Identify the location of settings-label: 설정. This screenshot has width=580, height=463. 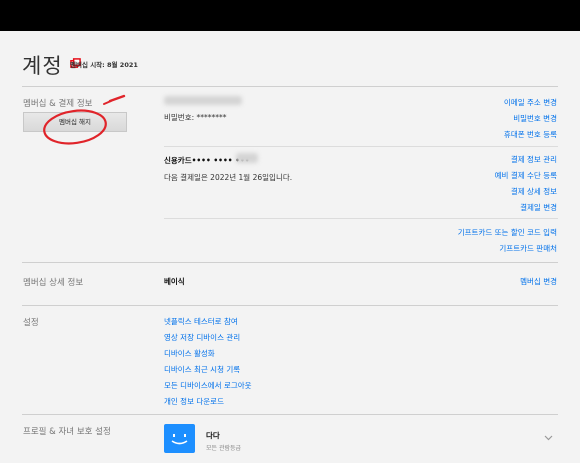
(31, 323).